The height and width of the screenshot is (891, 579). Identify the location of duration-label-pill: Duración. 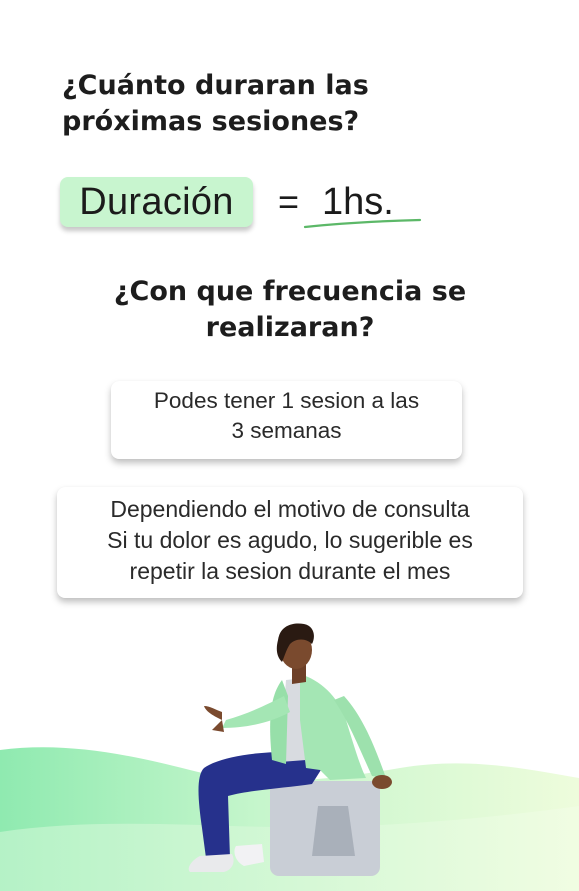
(156, 202).